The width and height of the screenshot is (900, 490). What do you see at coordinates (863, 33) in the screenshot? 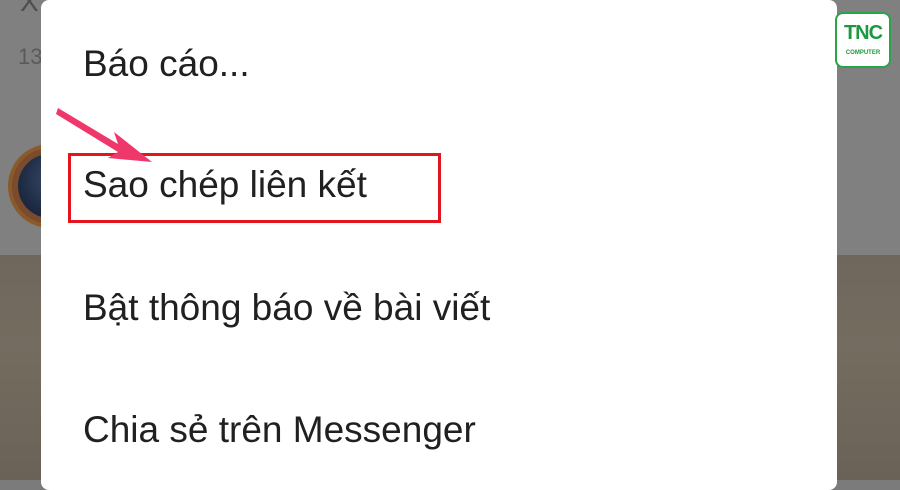
I see `logo-text: TNC` at bounding box center [863, 33].